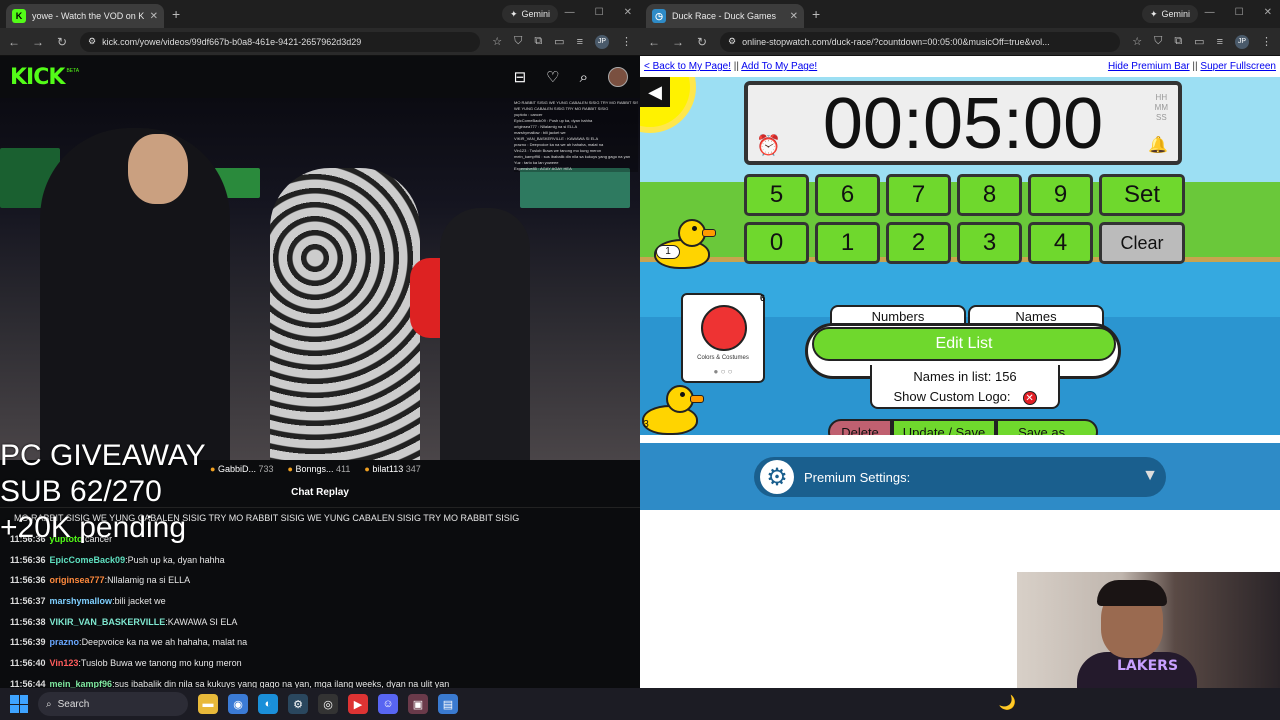 This screenshot has width=1280, height=720. I want to click on key-8: 8, so click(989, 195).